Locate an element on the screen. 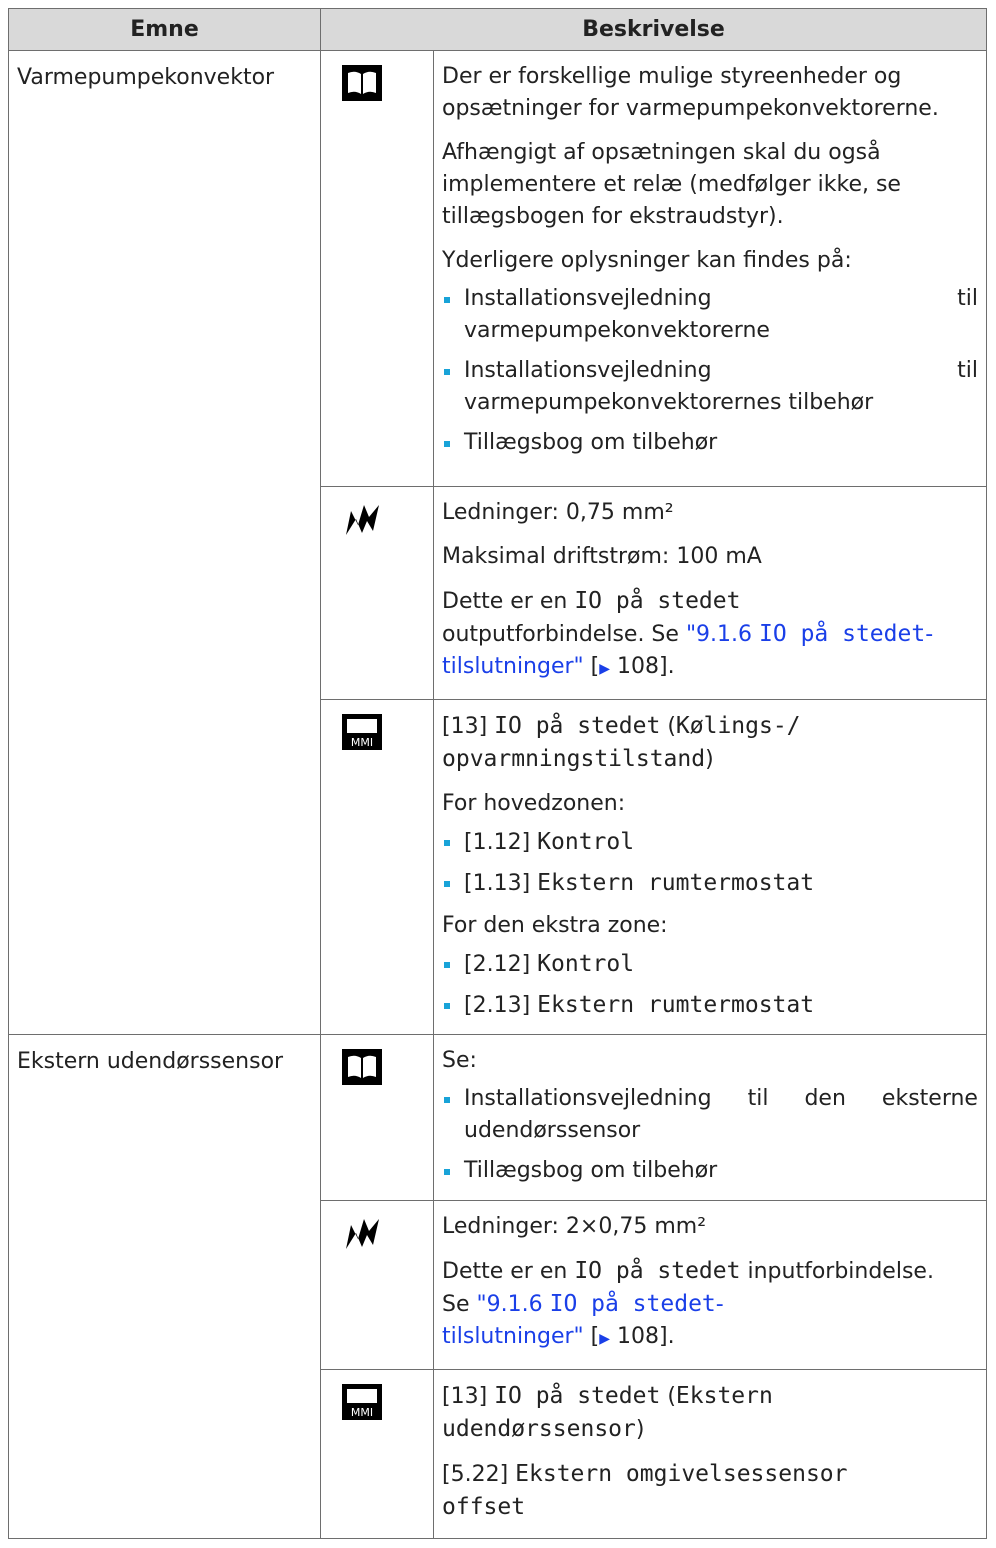  text-paragraph: Yderligere oplysninger kan findes på: is located at coordinates (647, 260).